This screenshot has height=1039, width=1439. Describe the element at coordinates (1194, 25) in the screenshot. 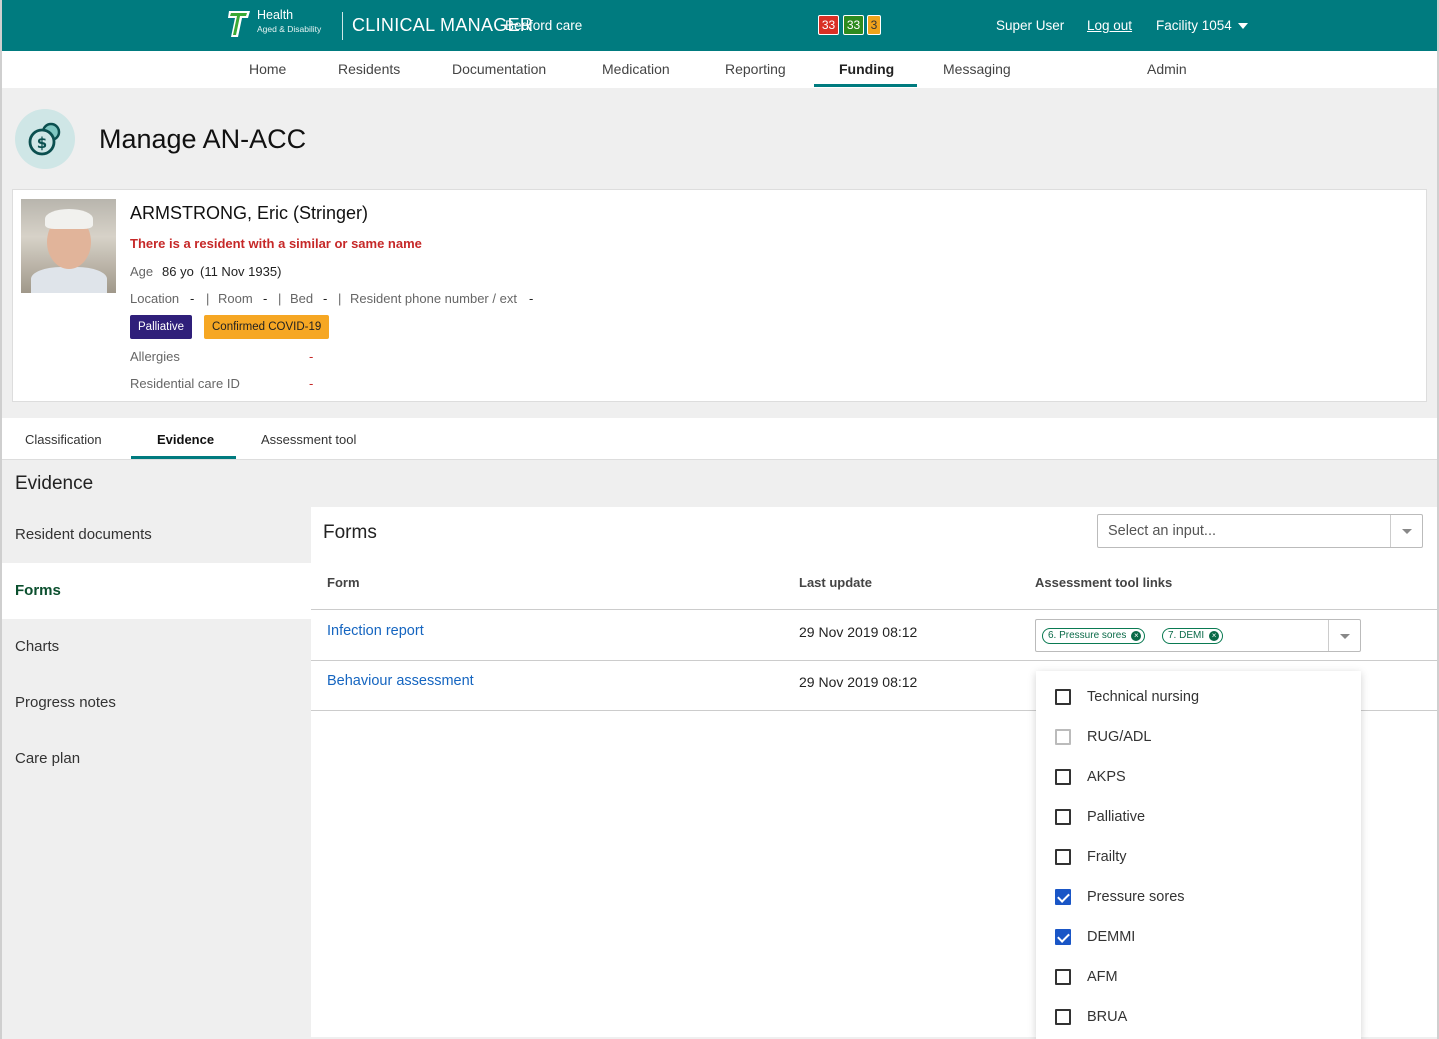

I see `facility-selector: Facility 1054` at that location.